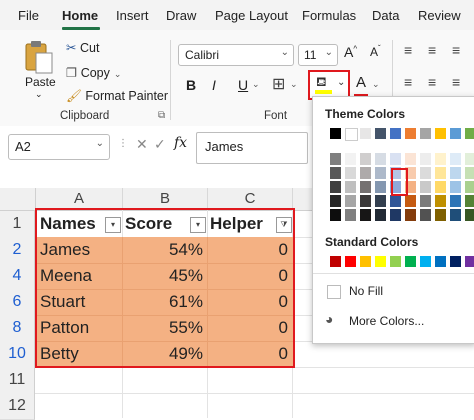  Describe the element at coordinates (17, 380) in the screenshot. I see `row-header-11: 11` at that location.